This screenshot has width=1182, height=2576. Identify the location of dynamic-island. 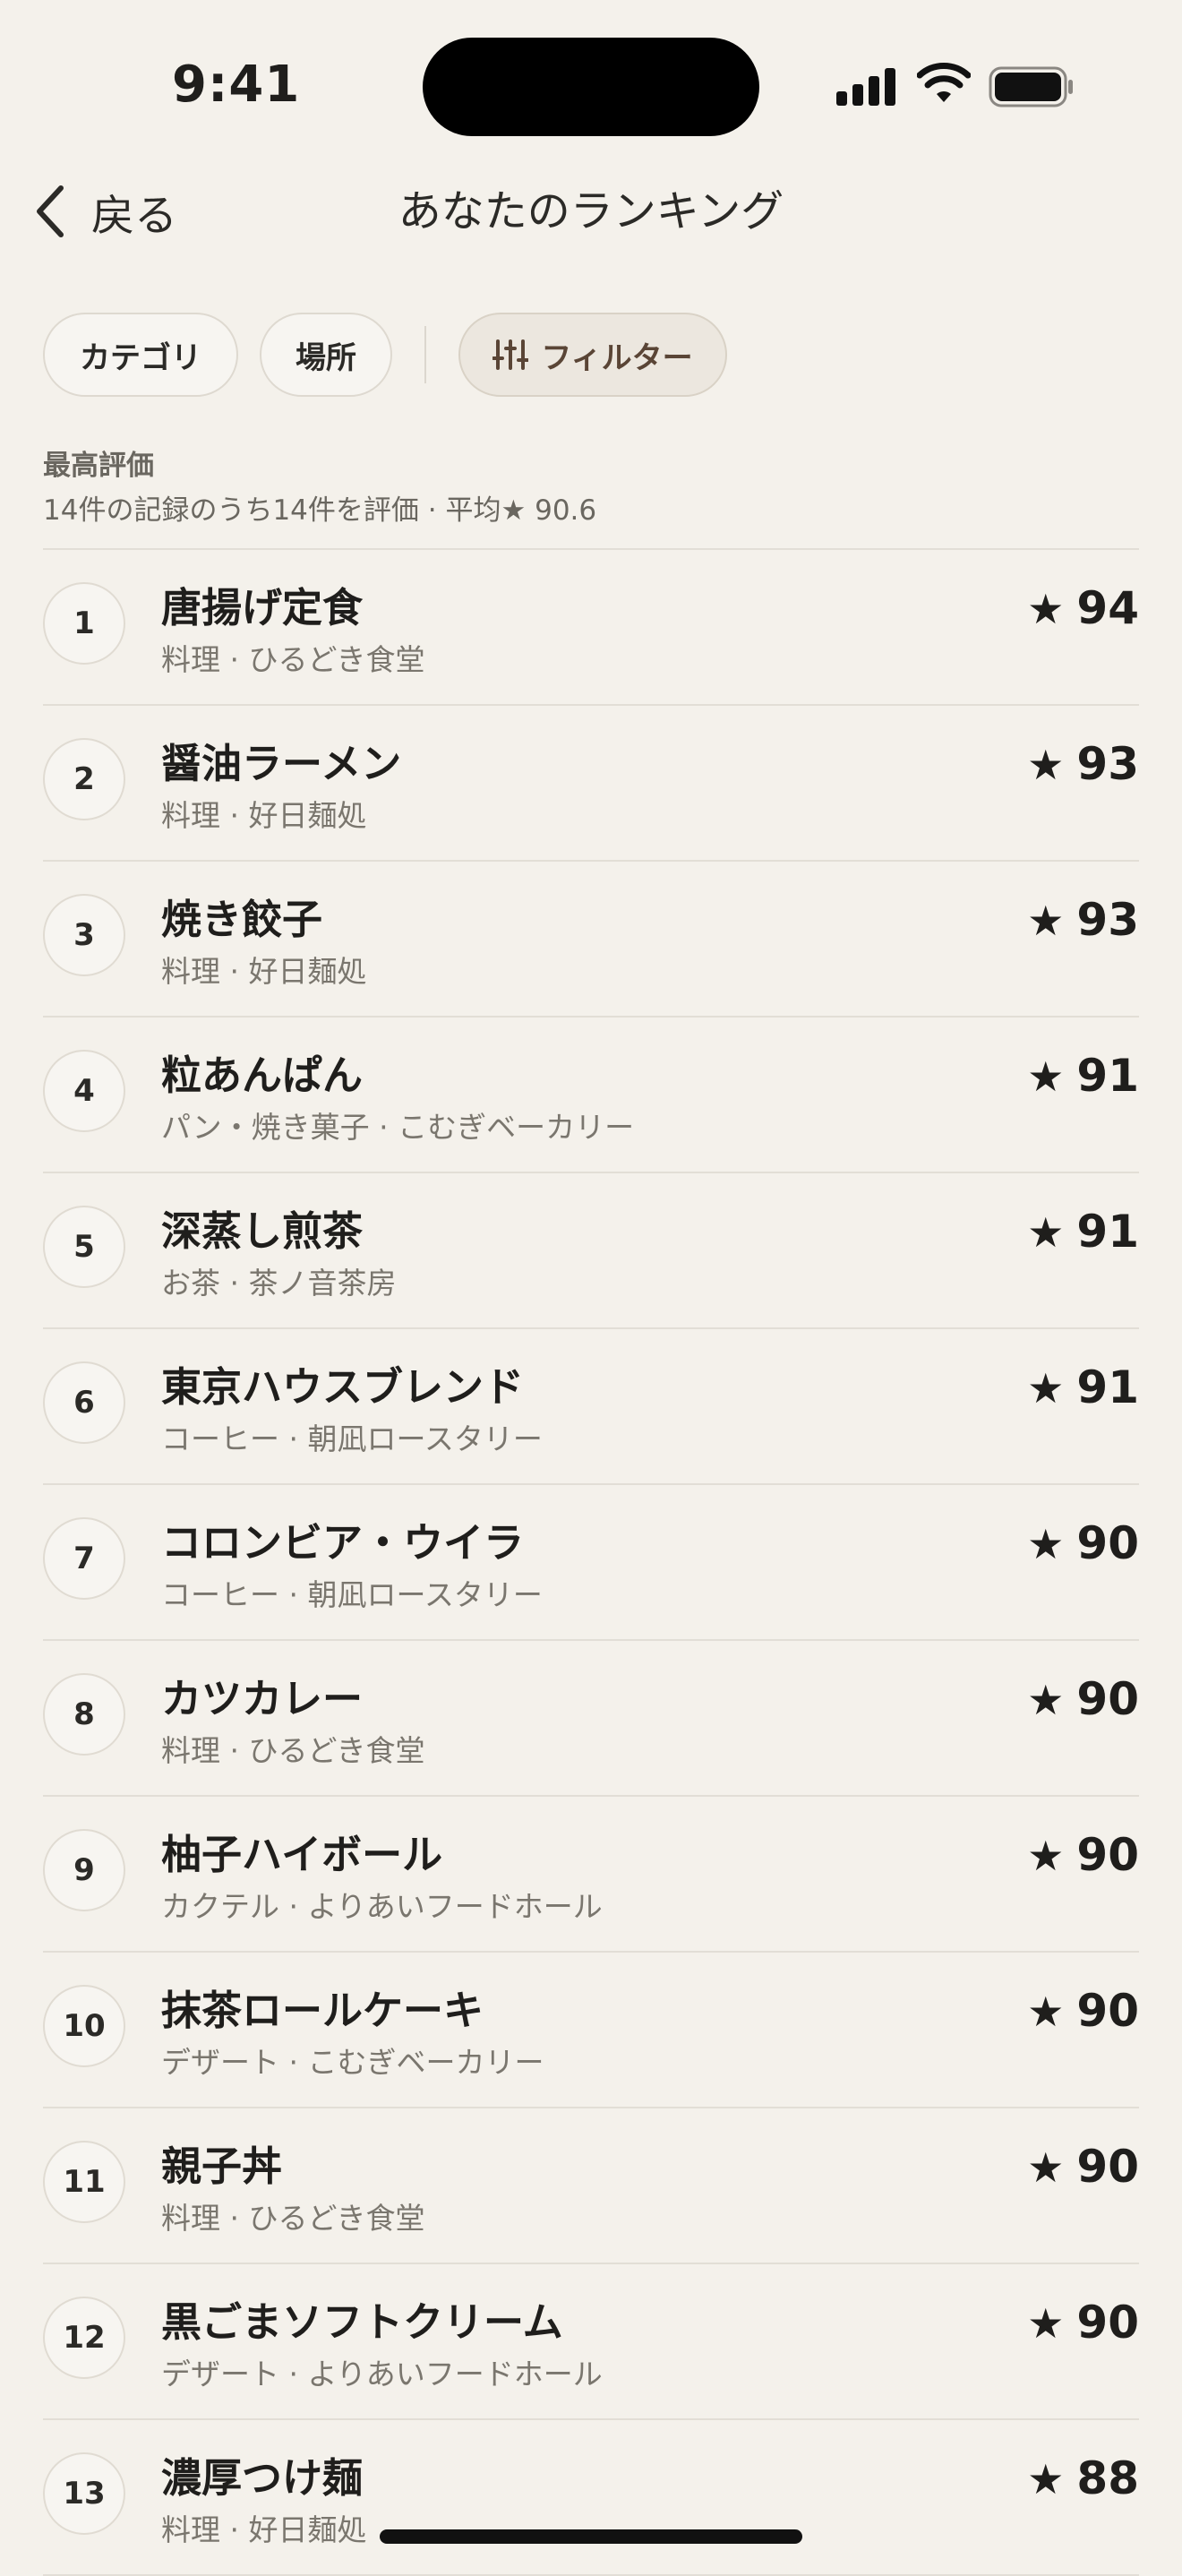
(591, 87).